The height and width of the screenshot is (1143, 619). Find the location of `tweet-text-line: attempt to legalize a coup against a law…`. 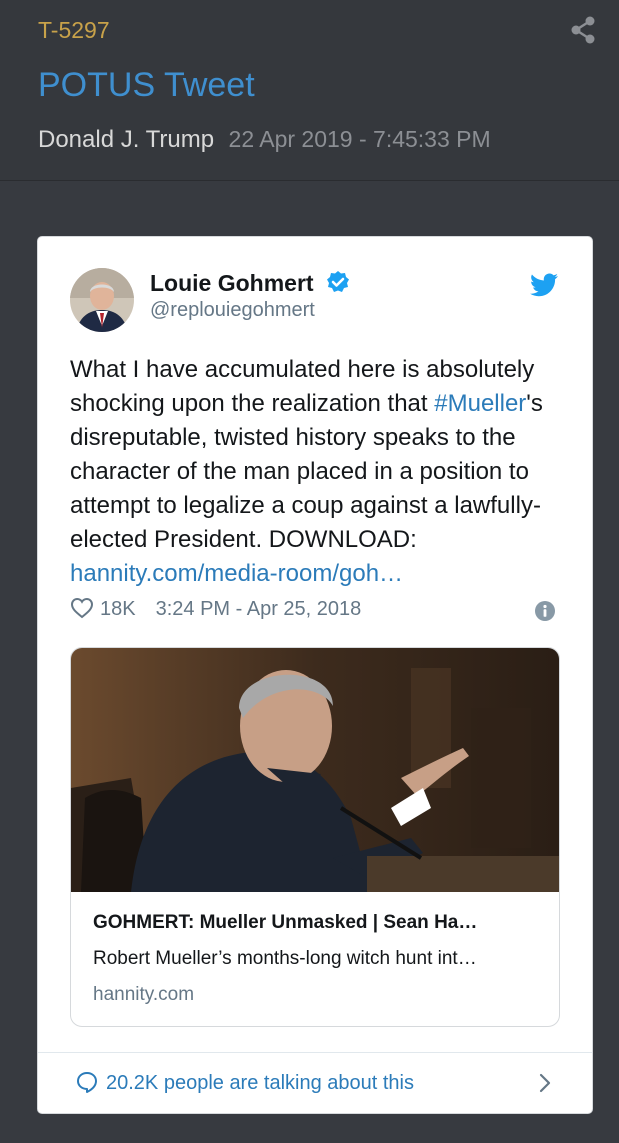

tweet-text-line: attempt to legalize a coup against a law… is located at coordinates (305, 505).